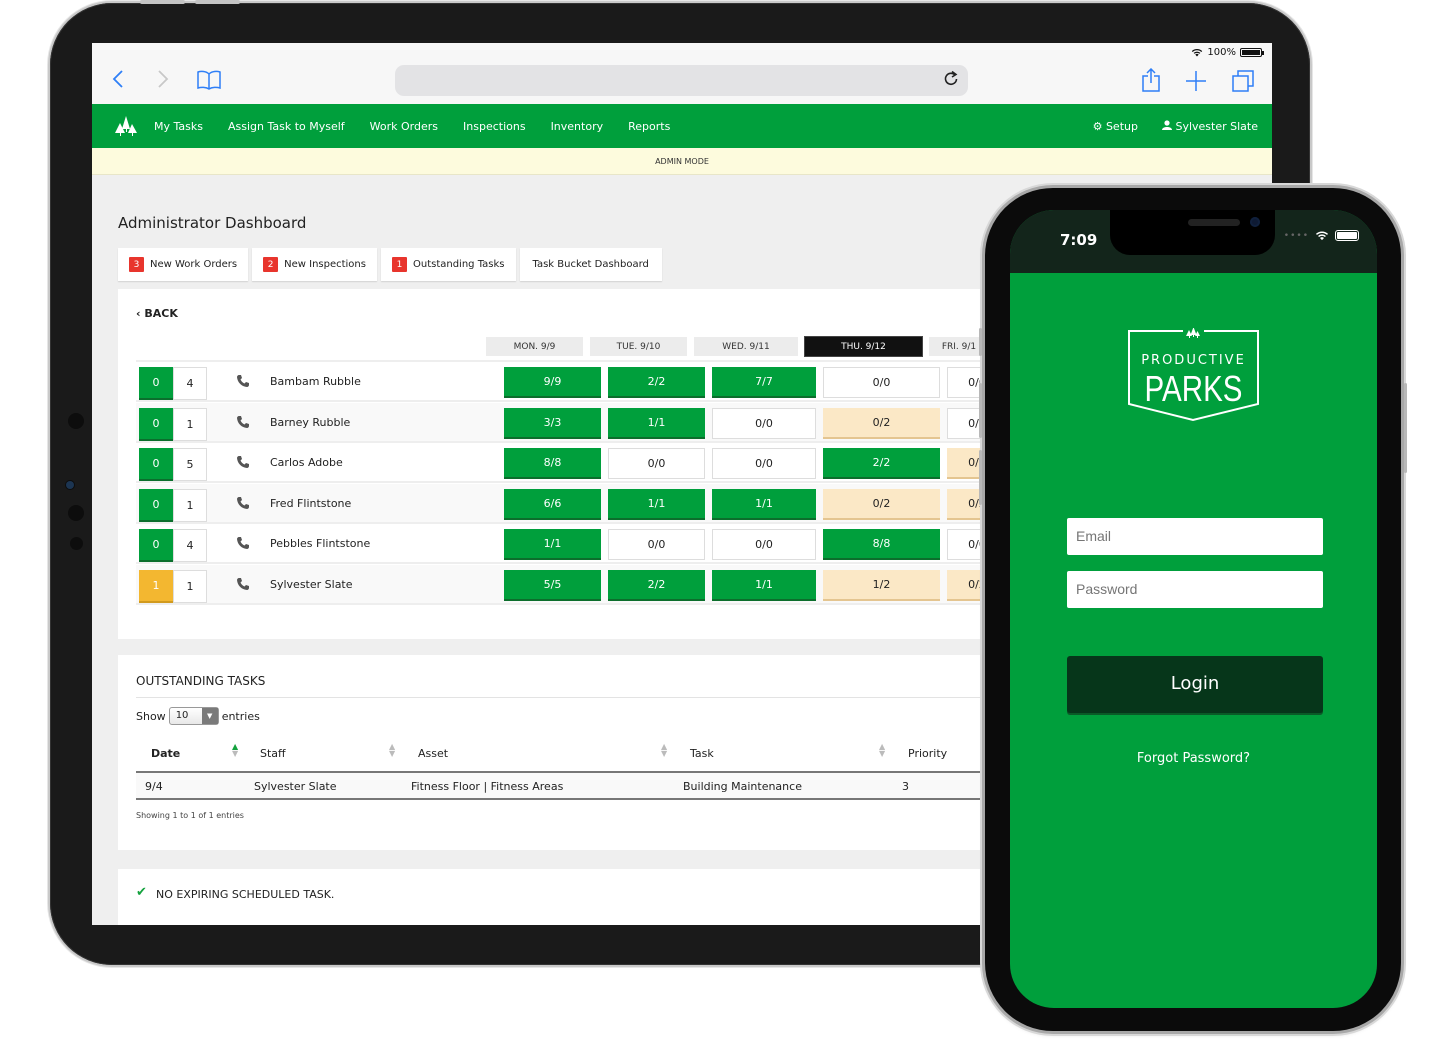 This screenshot has width=1440, height=1047. Describe the element at coordinates (1296, 235) in the screenshot. I see `signal-dots-icon: ••••` at that location.